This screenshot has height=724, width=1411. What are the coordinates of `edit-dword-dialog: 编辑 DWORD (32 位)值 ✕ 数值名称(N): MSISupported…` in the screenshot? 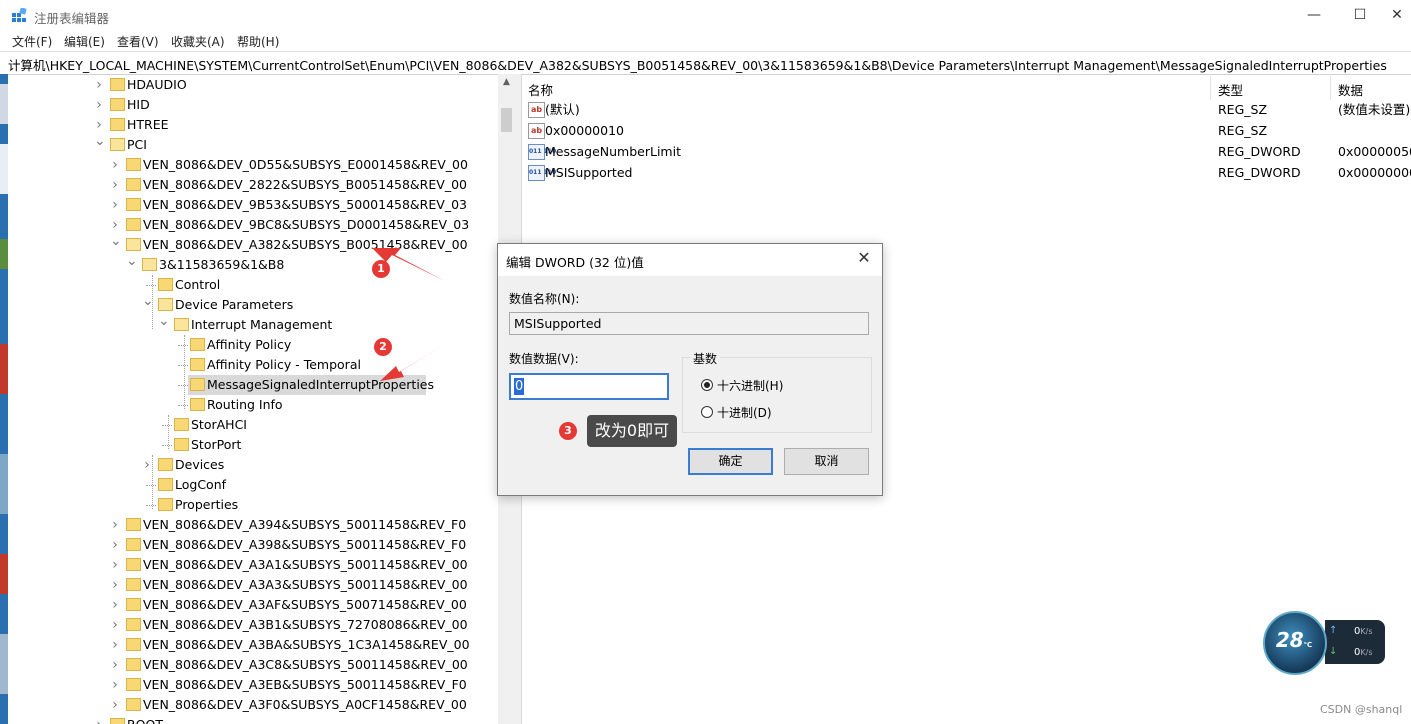 It's located at (690, 369).